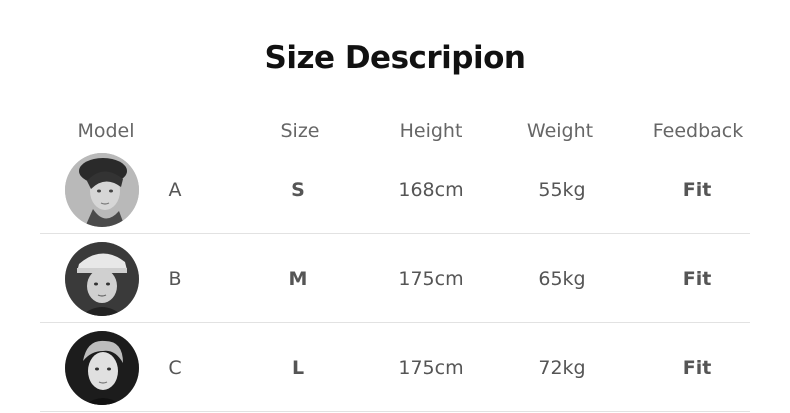 This screenshot has width=790, height=413. What do you see at coordinates (395, 411) in the screenshot?
I see `row-divider` at bounding box center [395, 411].